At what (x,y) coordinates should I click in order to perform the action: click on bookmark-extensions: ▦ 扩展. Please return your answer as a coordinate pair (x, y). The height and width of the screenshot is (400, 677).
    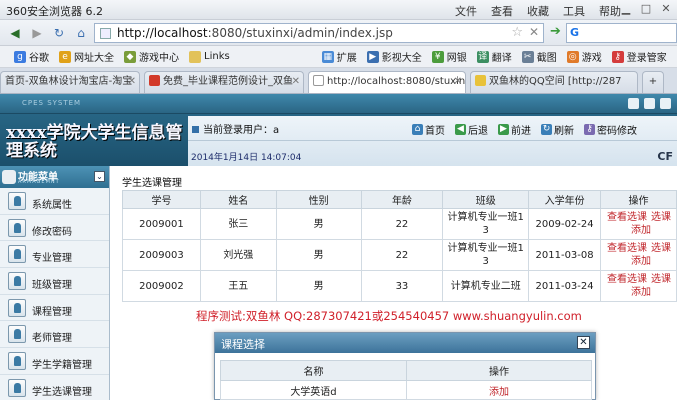
    Looking at the image, I should click on (339, 56).